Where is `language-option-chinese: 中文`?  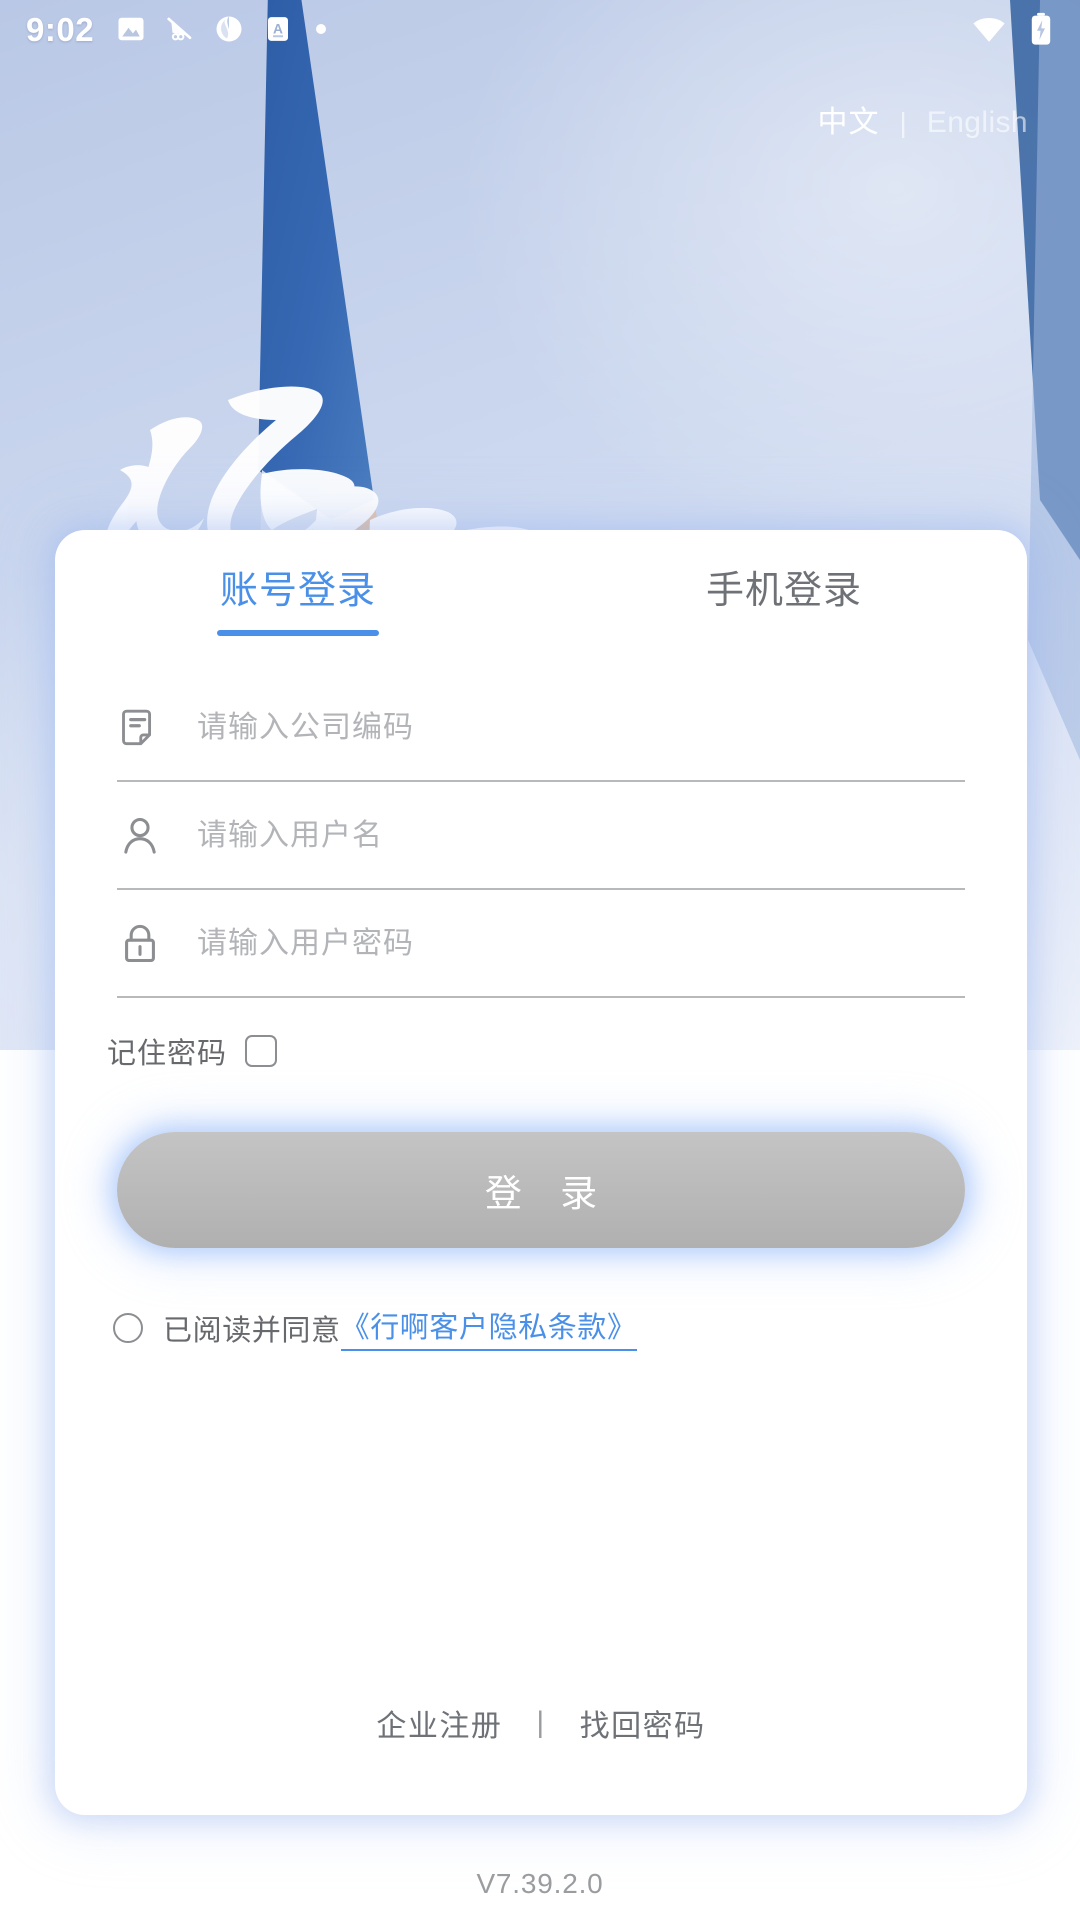 language-option-chinese: 中文 is located at coordinates (849, 123).